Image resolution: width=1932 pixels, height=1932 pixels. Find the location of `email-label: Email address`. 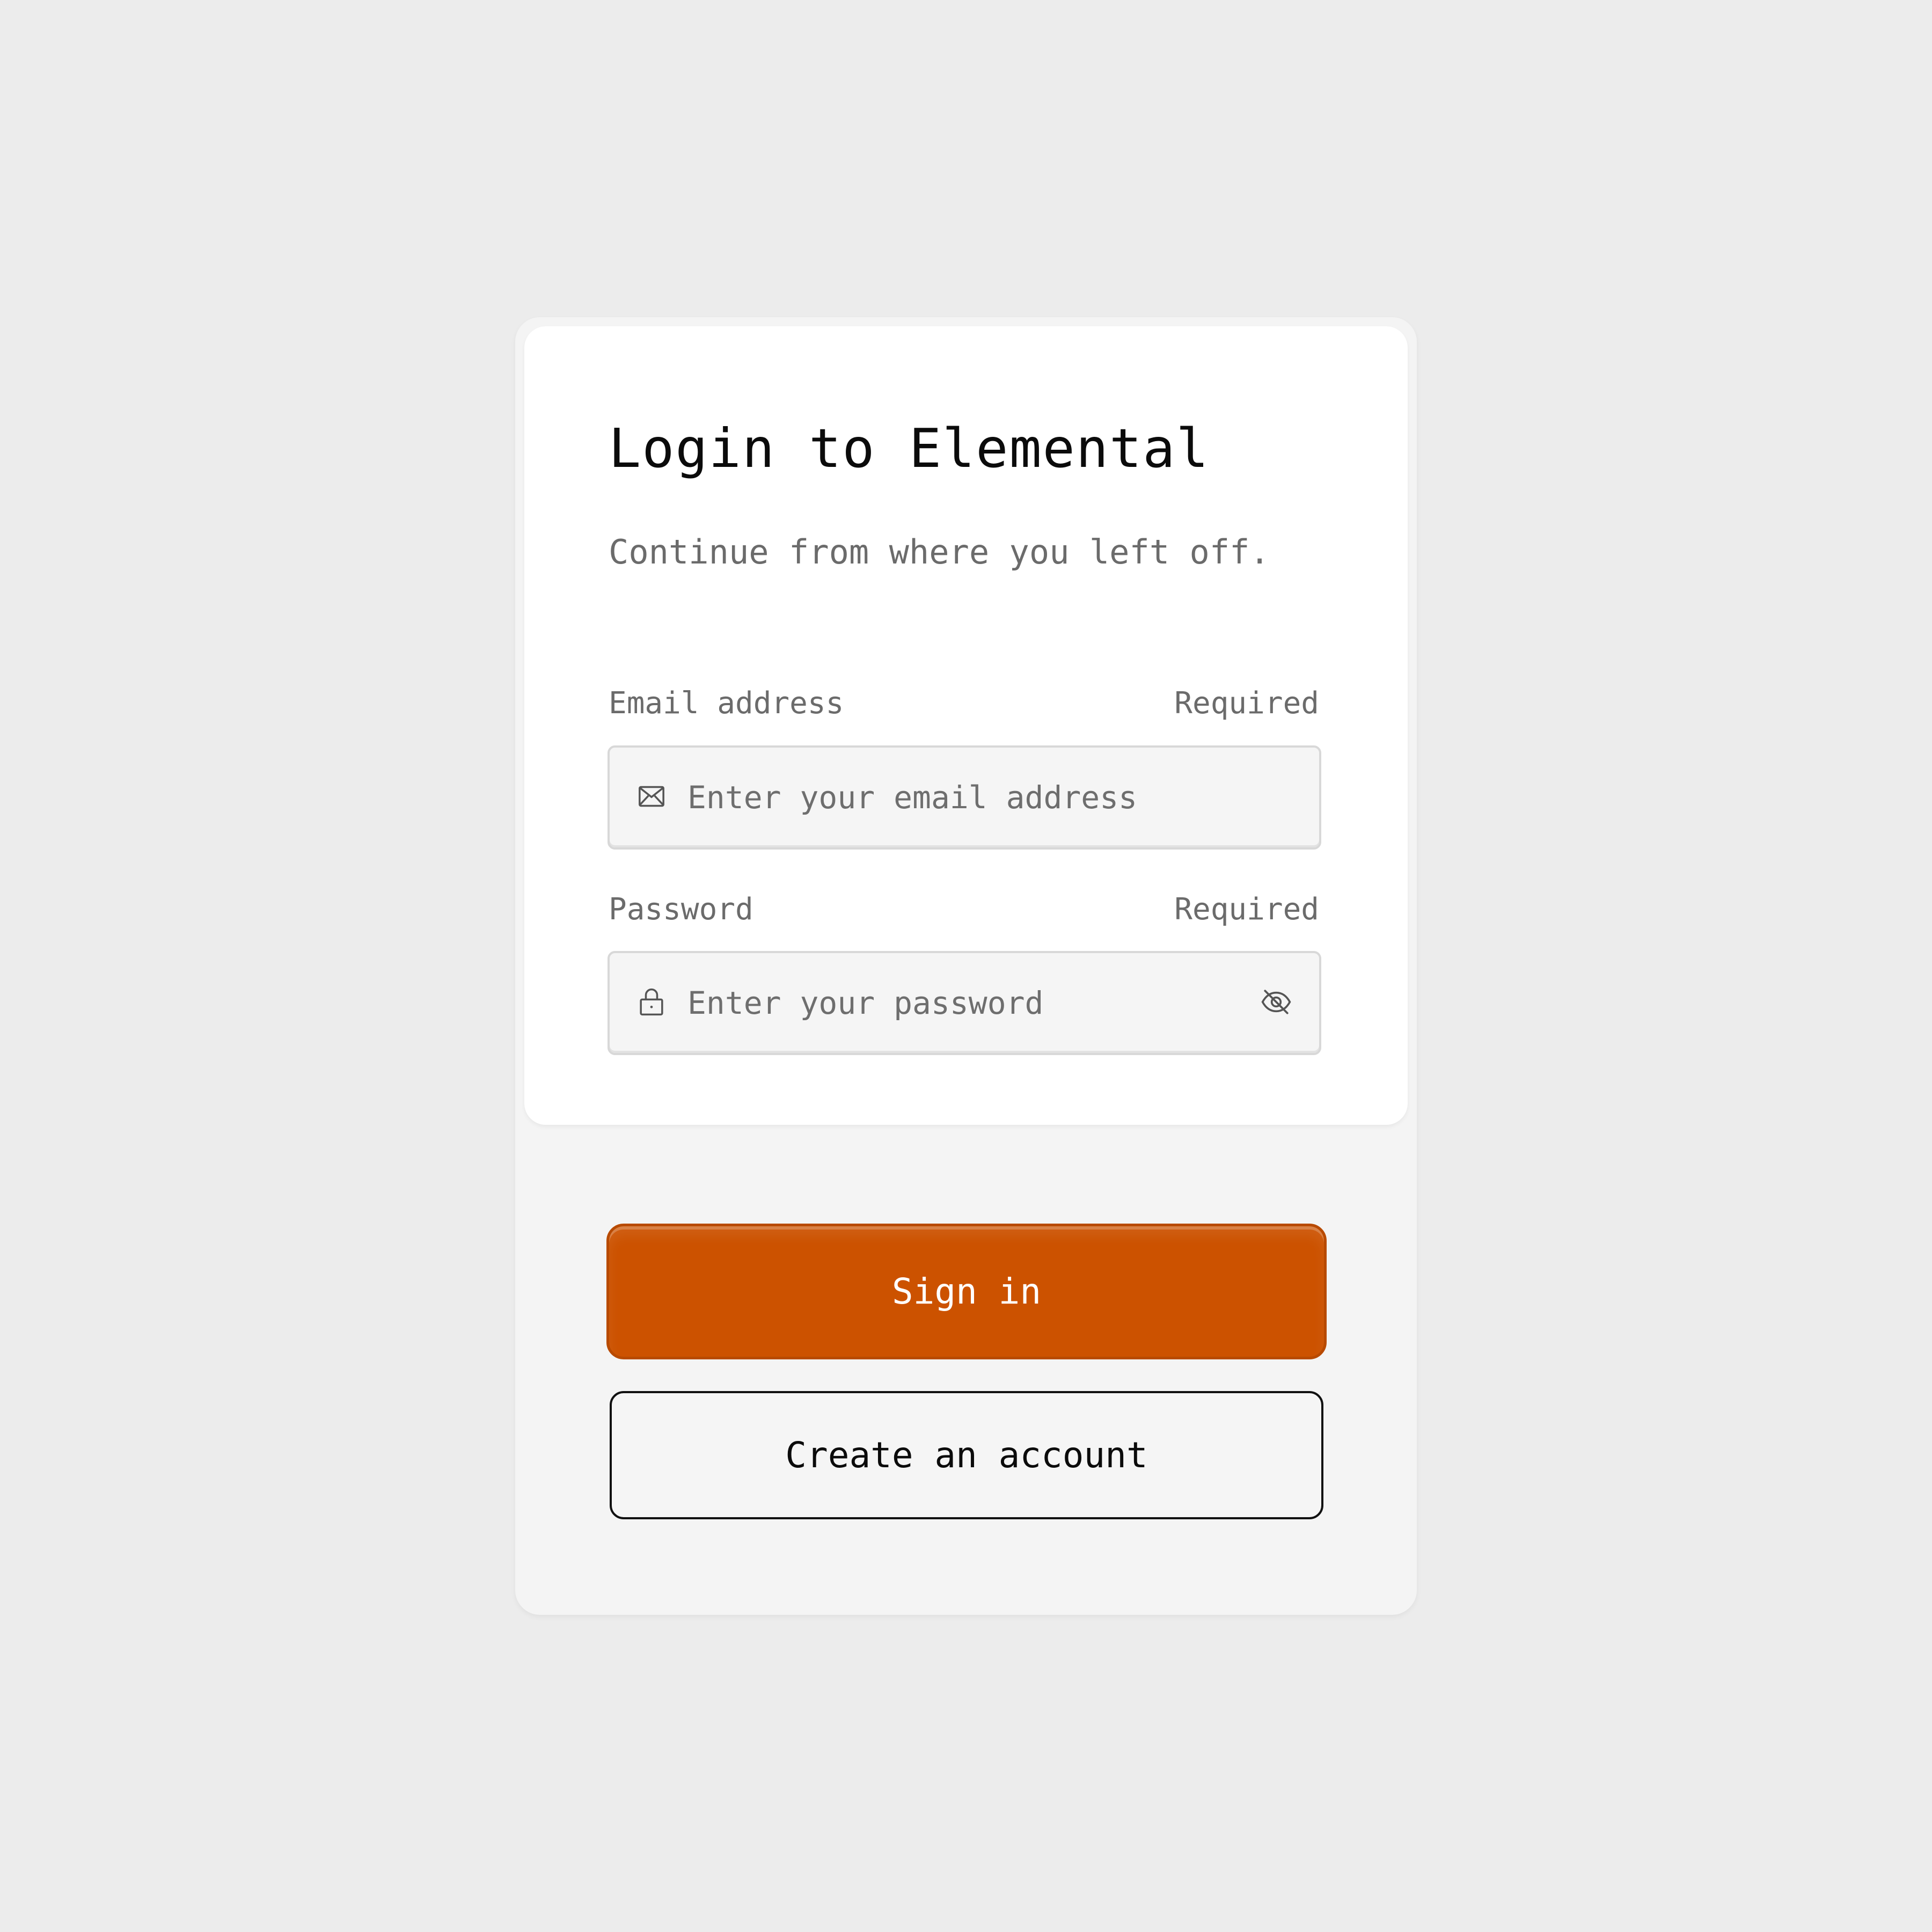

email-label: Email address is located at coordinates (726, 703).